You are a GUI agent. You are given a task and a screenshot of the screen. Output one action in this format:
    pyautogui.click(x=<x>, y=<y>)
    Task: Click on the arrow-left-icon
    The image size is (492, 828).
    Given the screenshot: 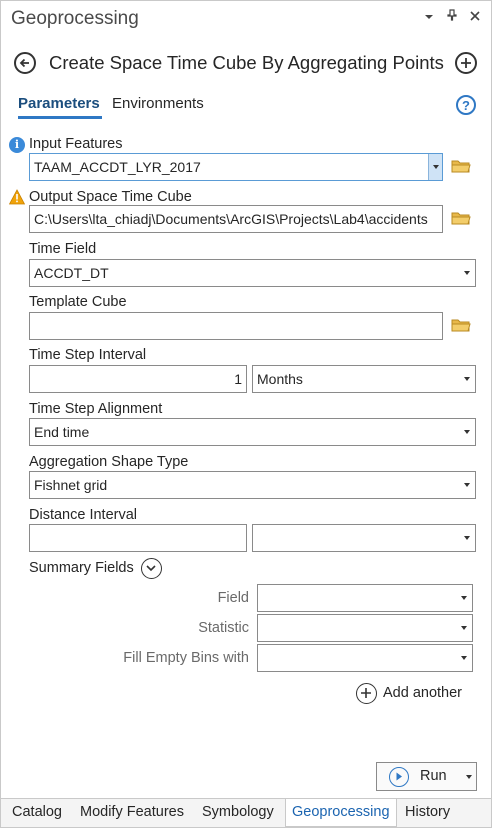 What is the action you would take?
    pyautogui.click(x=24, y=63)
    